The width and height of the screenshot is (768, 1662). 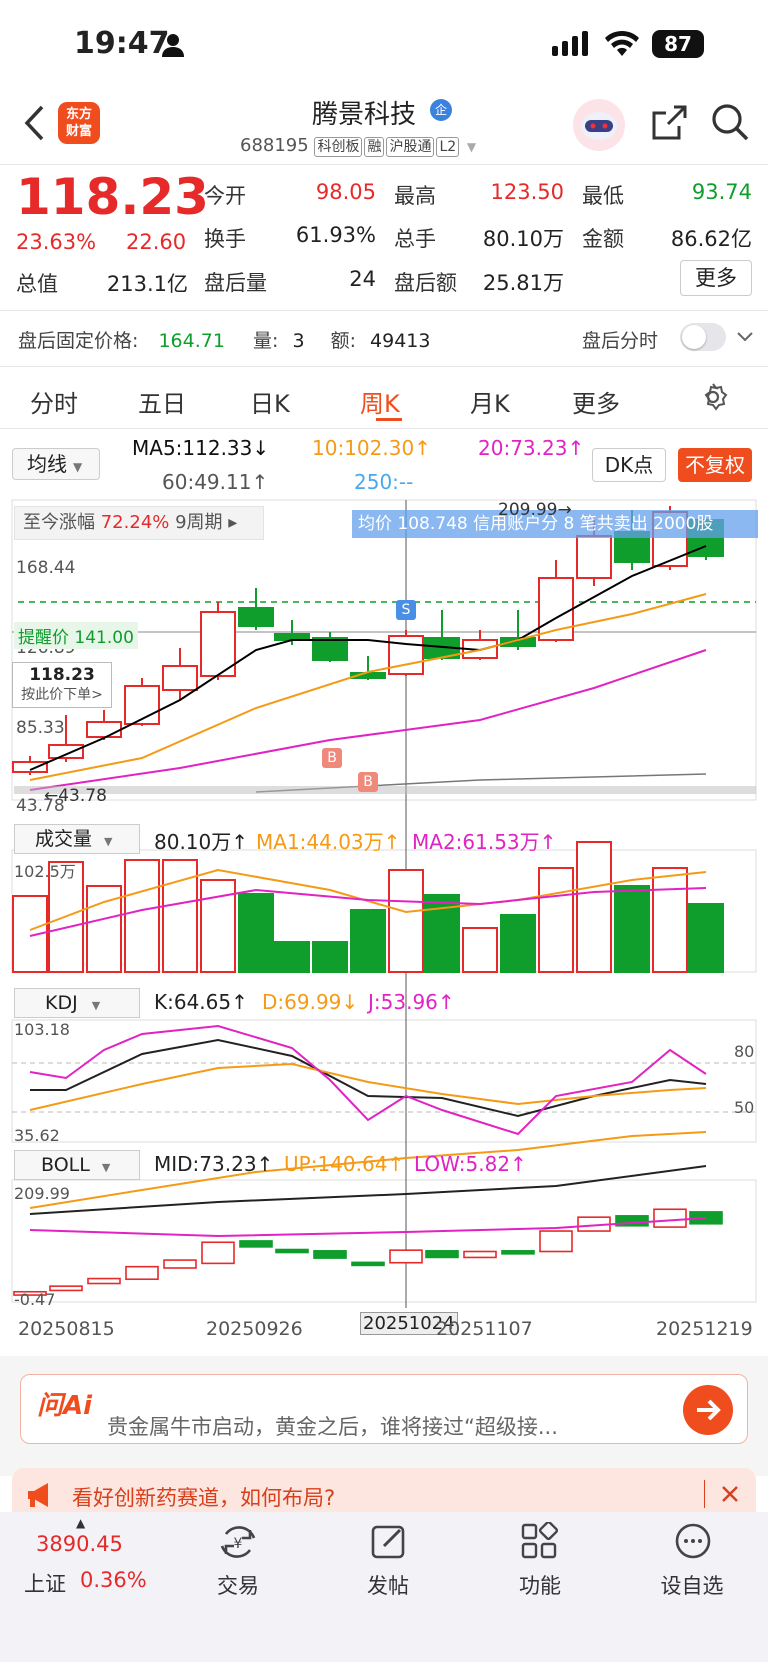 What do you see at coordinates (81, 1523) in the screenshot?
I see `index-caret-icon: ▲` at bounding box center [81, 1523].